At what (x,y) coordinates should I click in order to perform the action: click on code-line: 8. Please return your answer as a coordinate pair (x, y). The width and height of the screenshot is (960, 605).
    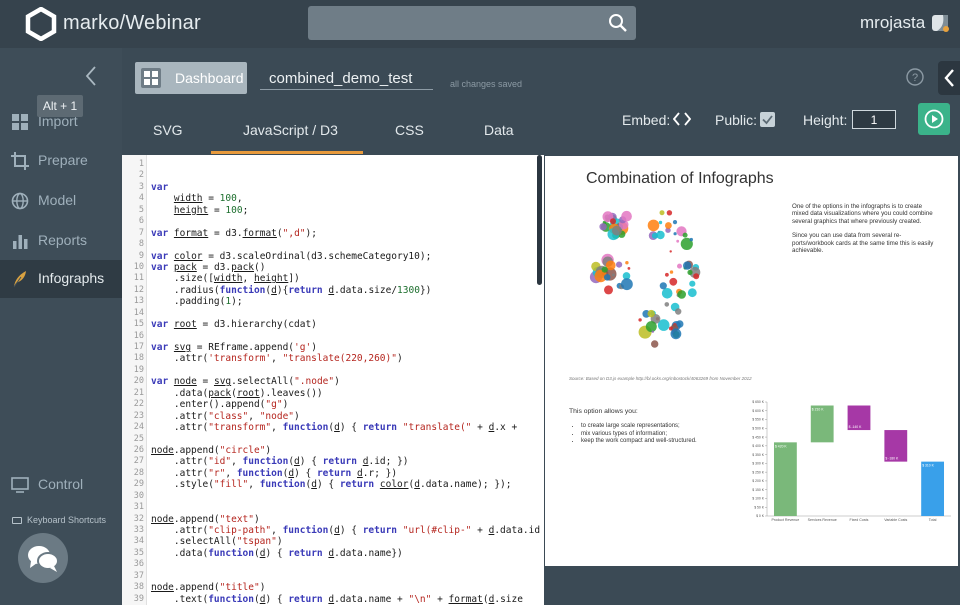
    Looking at the image, I should click on (333, 244).